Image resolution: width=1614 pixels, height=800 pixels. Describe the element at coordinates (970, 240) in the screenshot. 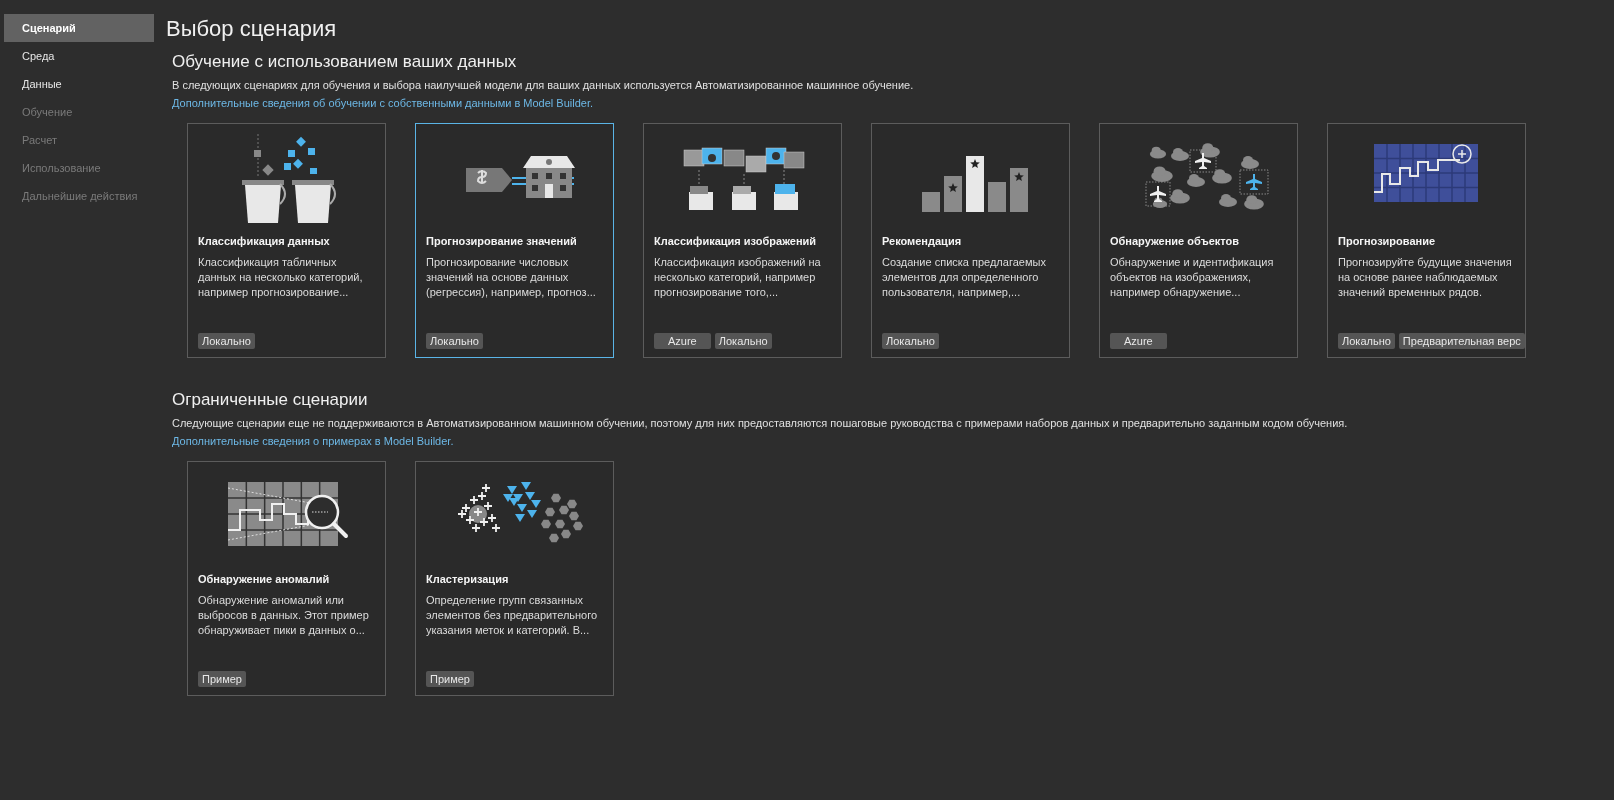

I see `scenario-card: Рекомендация Создание списка предлагаемых элементов для определенного пользователя, например,... Локально` at that location.